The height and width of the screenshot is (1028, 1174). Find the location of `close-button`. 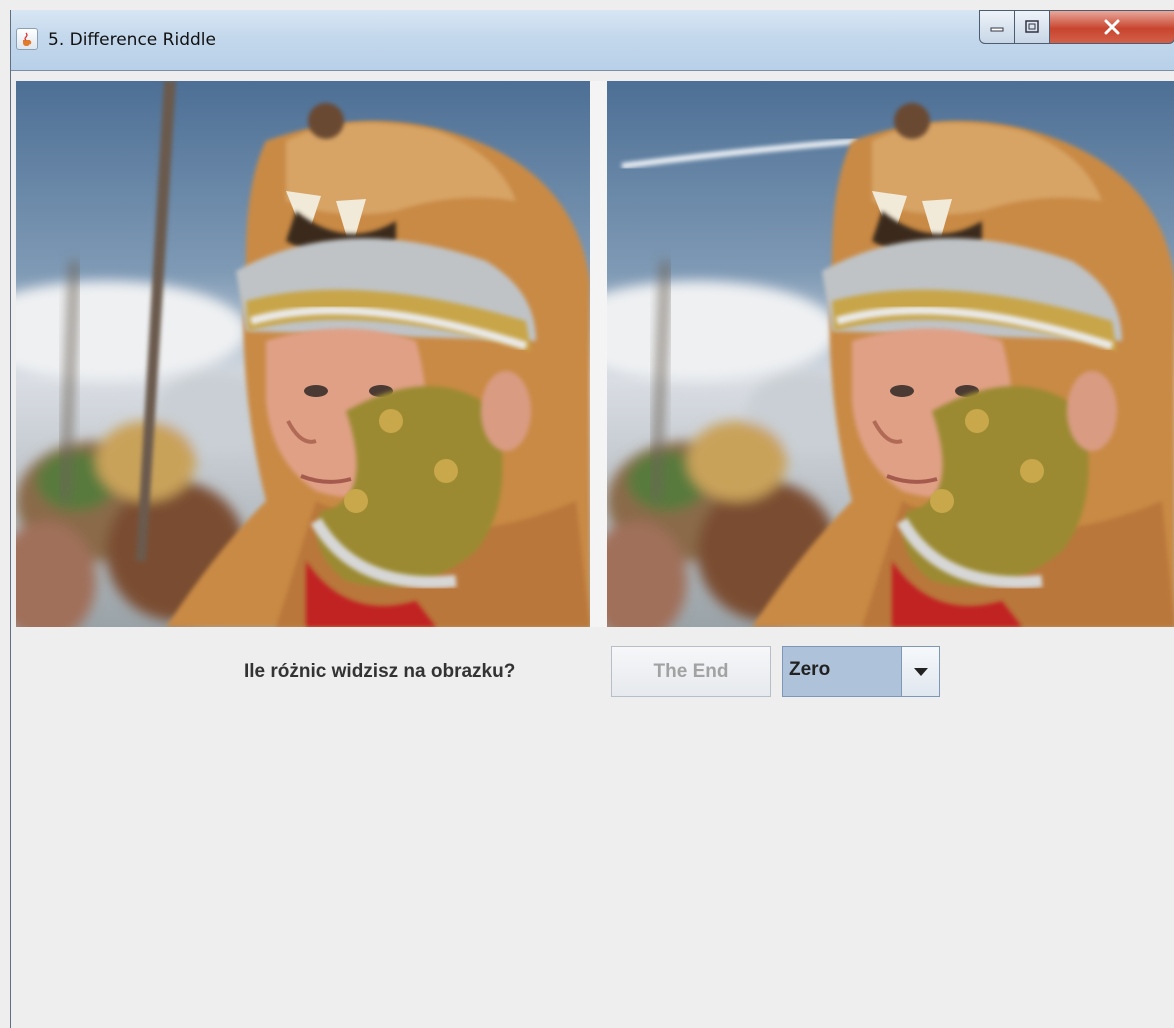

close-button is located at coordinates (1111, 27).